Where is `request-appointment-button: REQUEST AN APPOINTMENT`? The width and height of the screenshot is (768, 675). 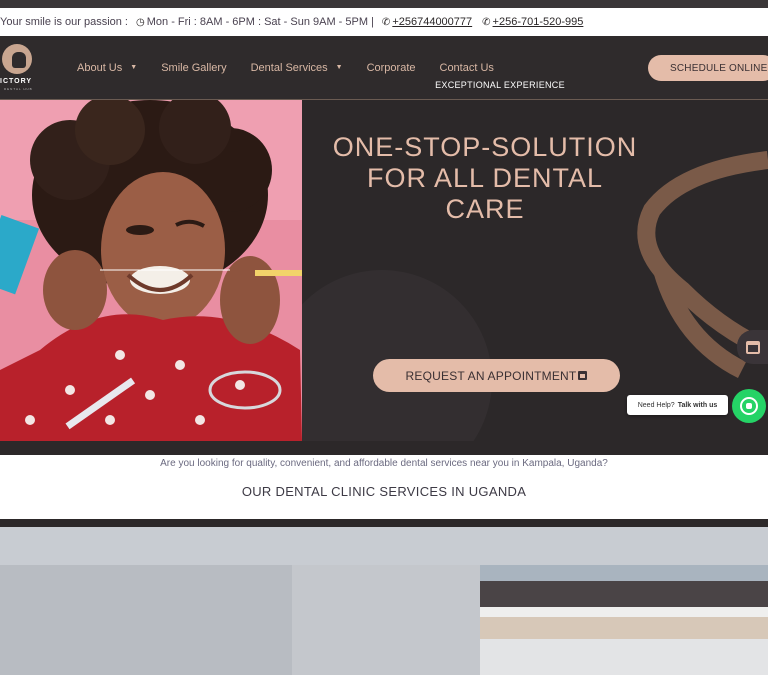
request-appointment-button: REQUEST AN APPOINTMENT is located at coordinates (496, 375).